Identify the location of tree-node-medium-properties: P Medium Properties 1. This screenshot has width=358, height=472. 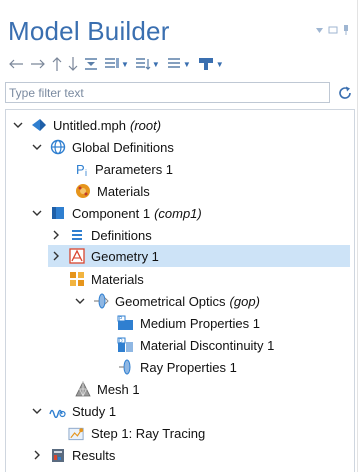
(188, 323).